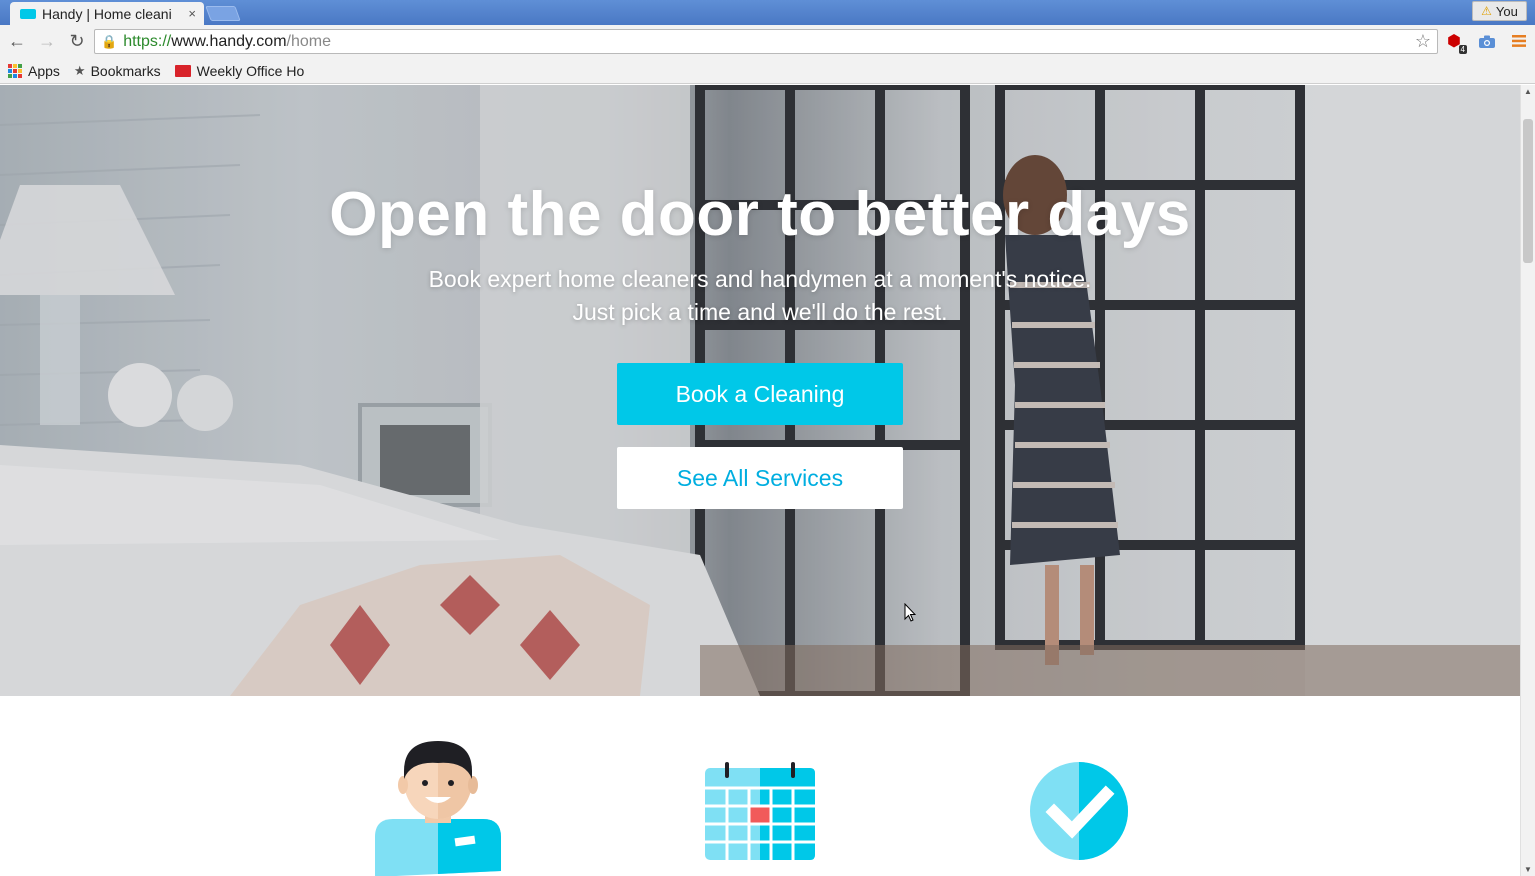 Image resolution: width=1535 pixels, height=876 pixels. I want to click on url-path: /home, so click(308, 41).